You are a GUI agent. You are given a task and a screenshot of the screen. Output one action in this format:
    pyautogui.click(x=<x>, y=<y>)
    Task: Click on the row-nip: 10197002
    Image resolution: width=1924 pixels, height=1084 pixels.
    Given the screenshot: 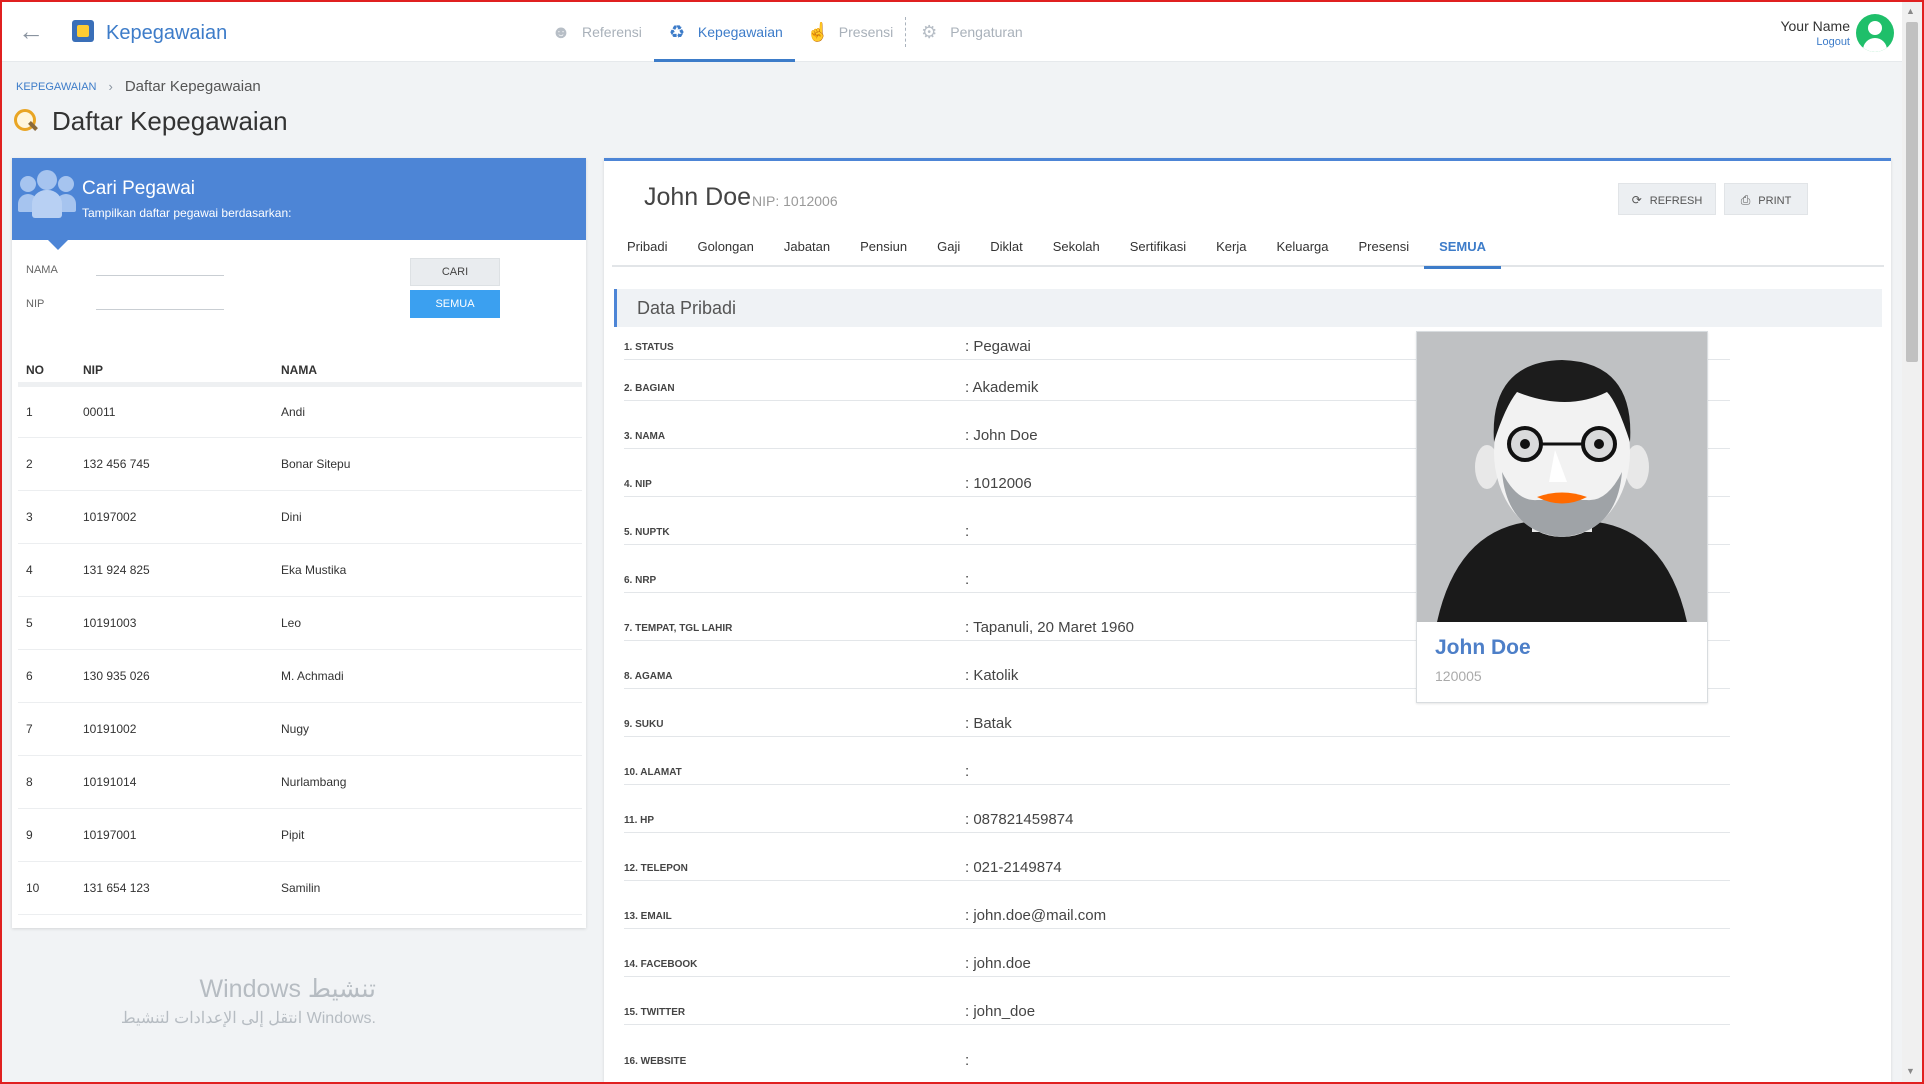 What is the action you would take?
    pyautogui.click(x=174, y=517)
    